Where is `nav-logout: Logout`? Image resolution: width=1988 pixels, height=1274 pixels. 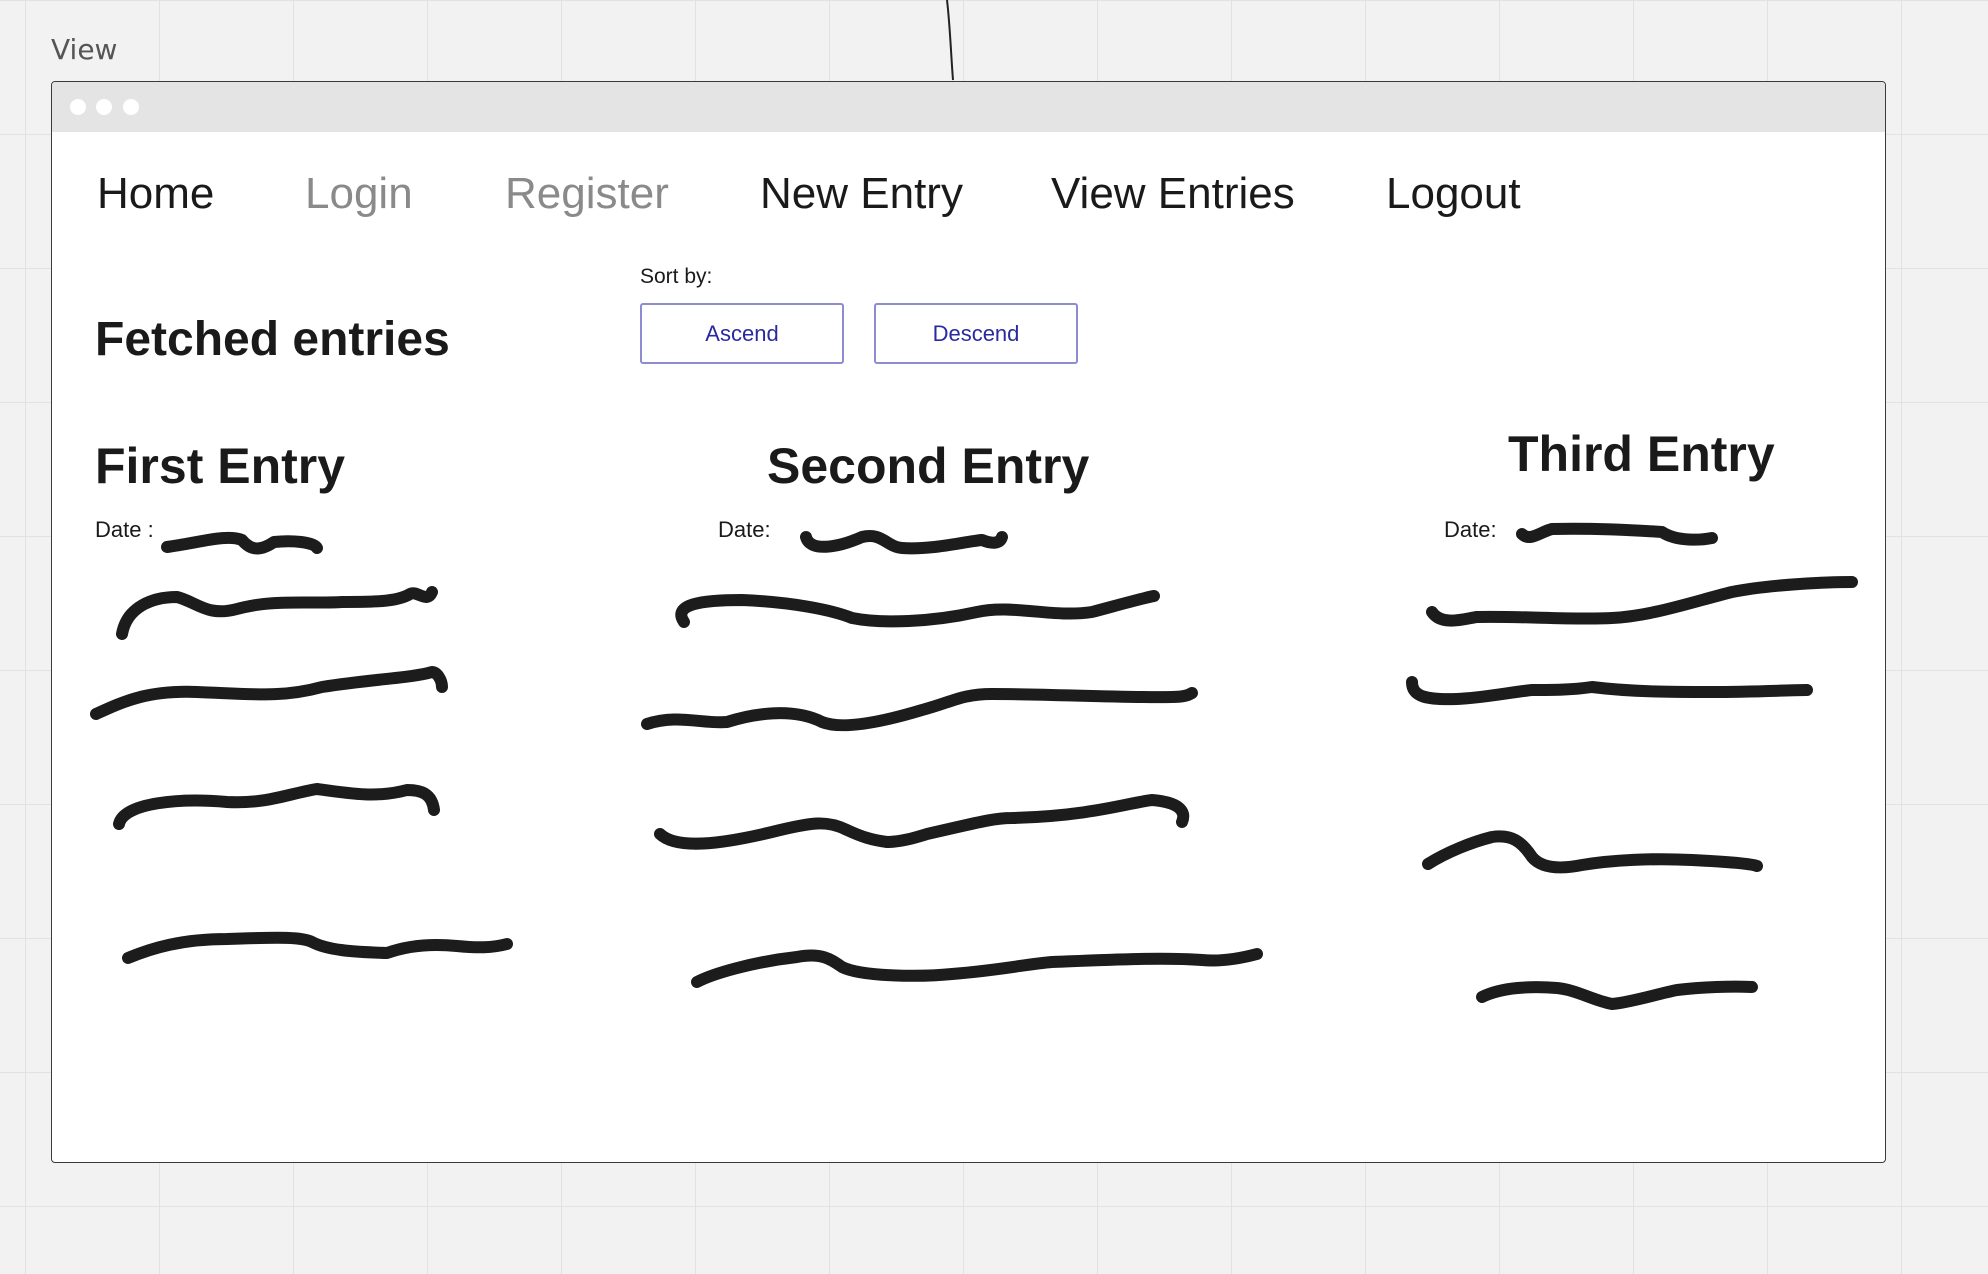
nav-logout: Logout is located at coordinates (1453, 194).